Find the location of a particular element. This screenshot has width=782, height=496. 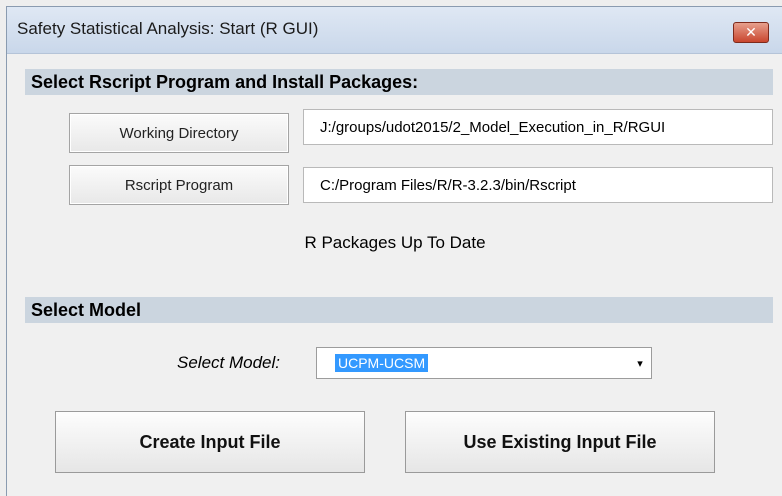

create-input-file-button: Create Input File is located at coordinates (210, 442).